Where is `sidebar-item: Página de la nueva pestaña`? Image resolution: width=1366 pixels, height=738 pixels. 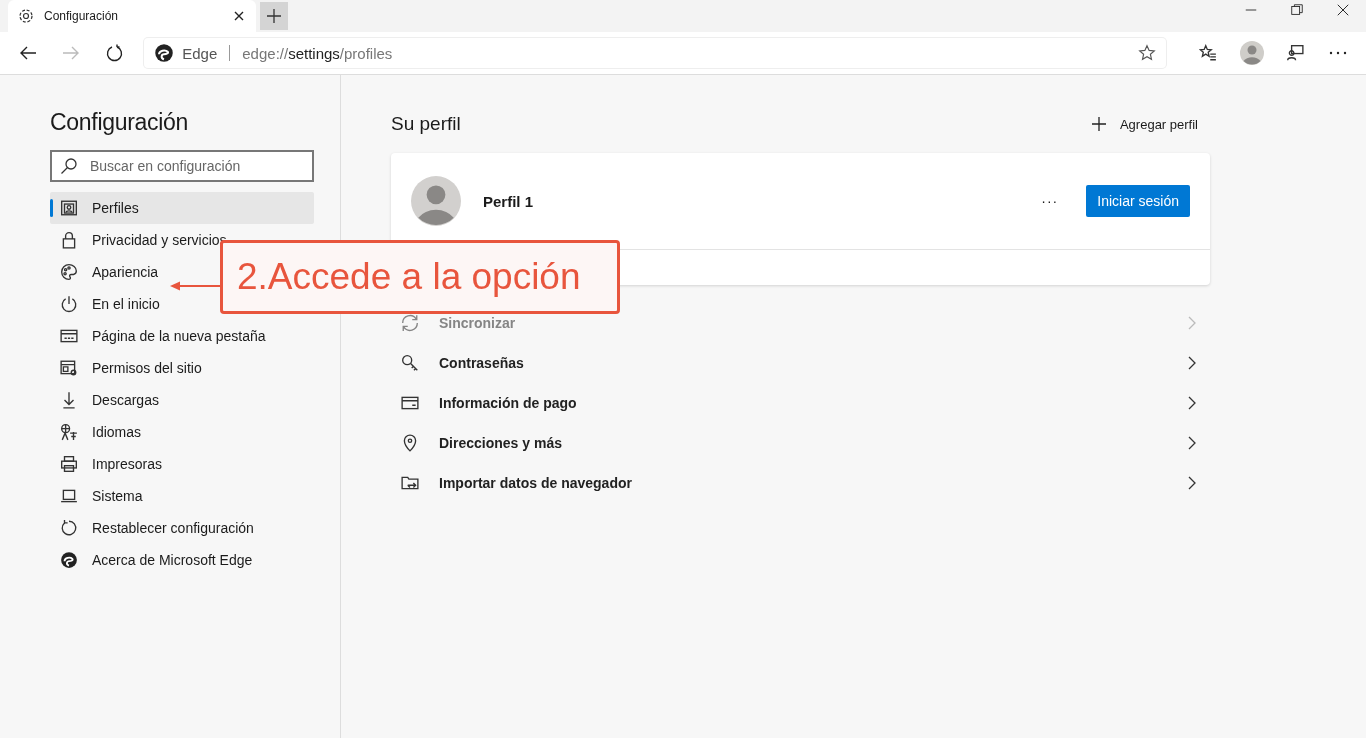
sidebar-item: Página de la nueva pestaña is located at coordinates (182, 336).